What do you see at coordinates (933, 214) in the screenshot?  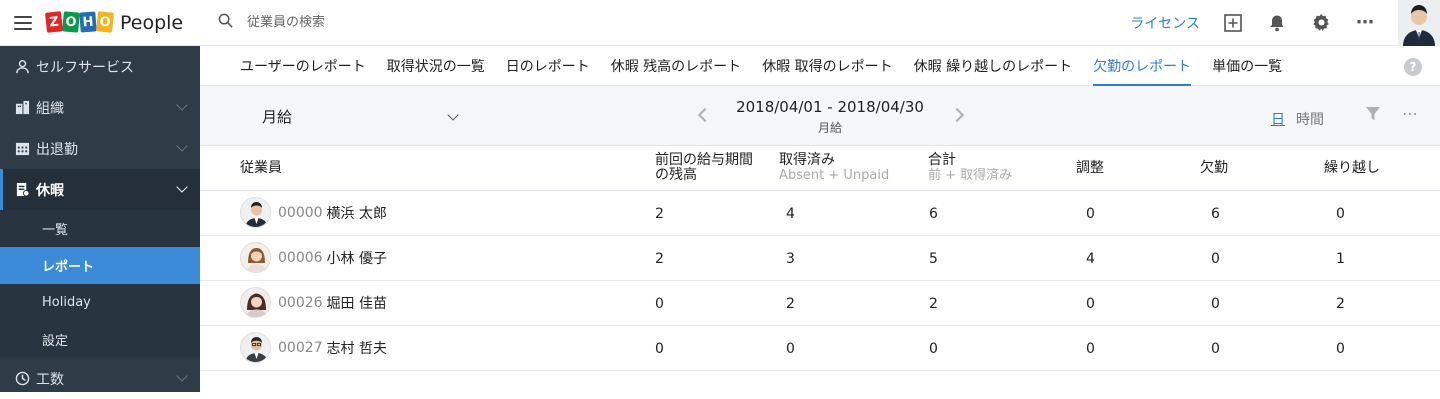 I see `cell-total: 6` at bounding box center [933, 214].